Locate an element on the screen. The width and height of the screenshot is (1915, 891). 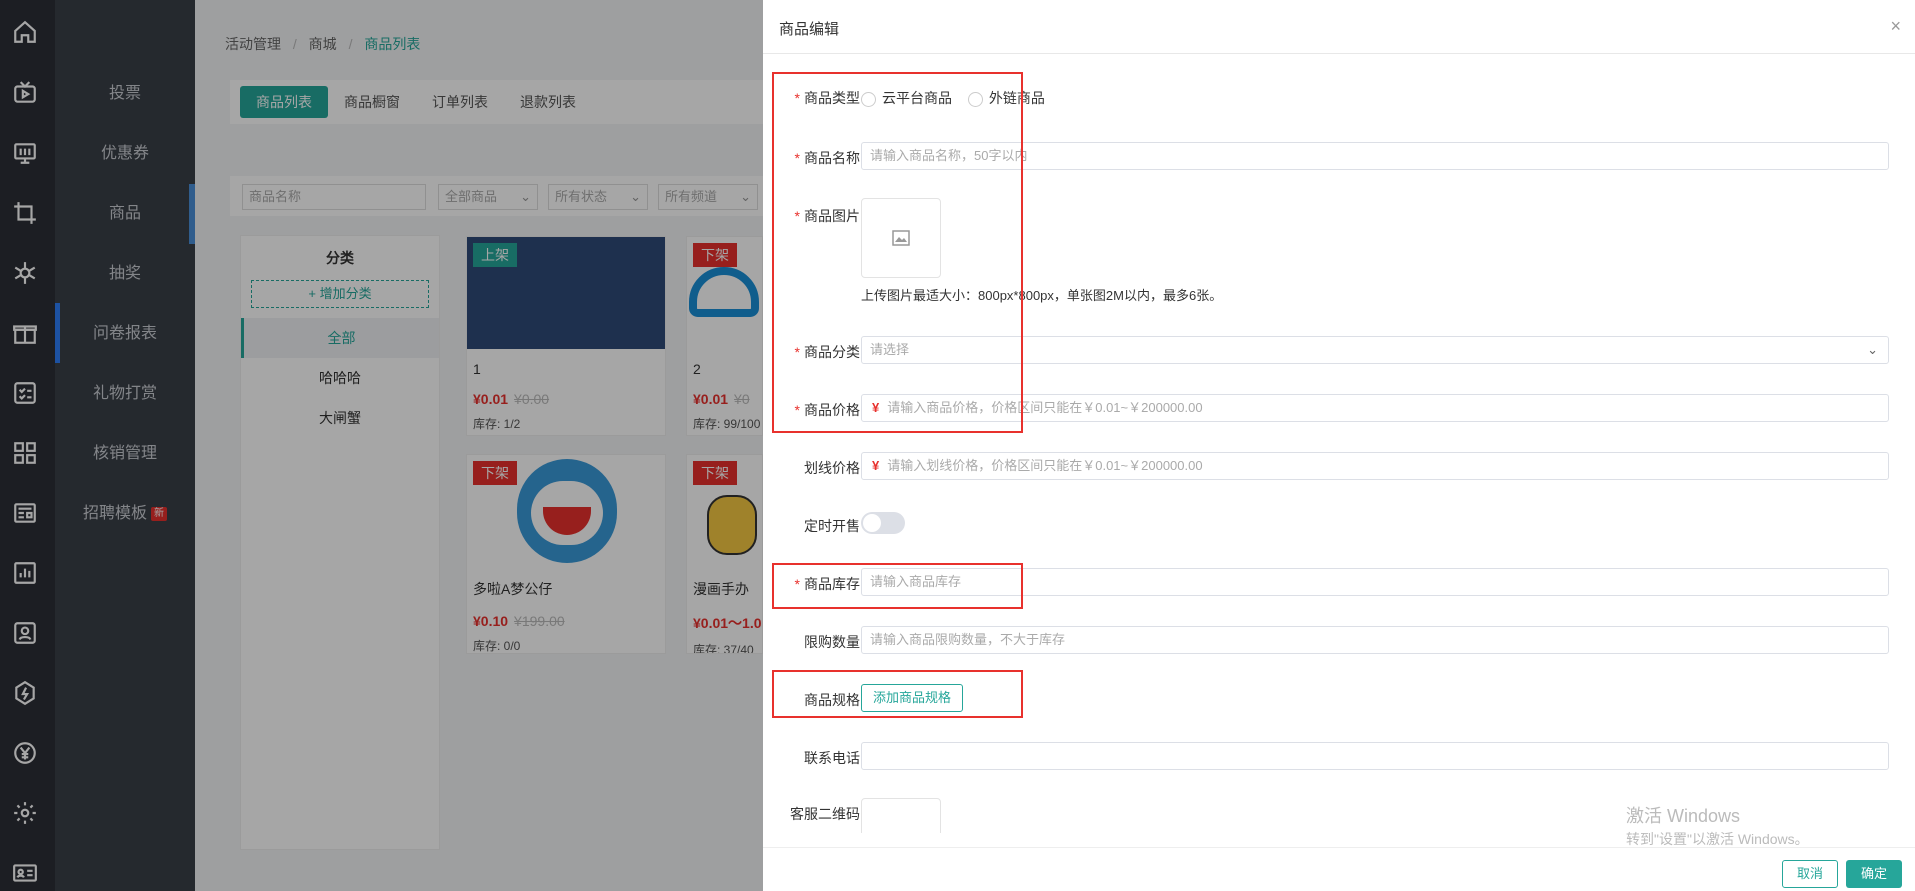
timed-sale-toggle is located at coordinates (883, 523).